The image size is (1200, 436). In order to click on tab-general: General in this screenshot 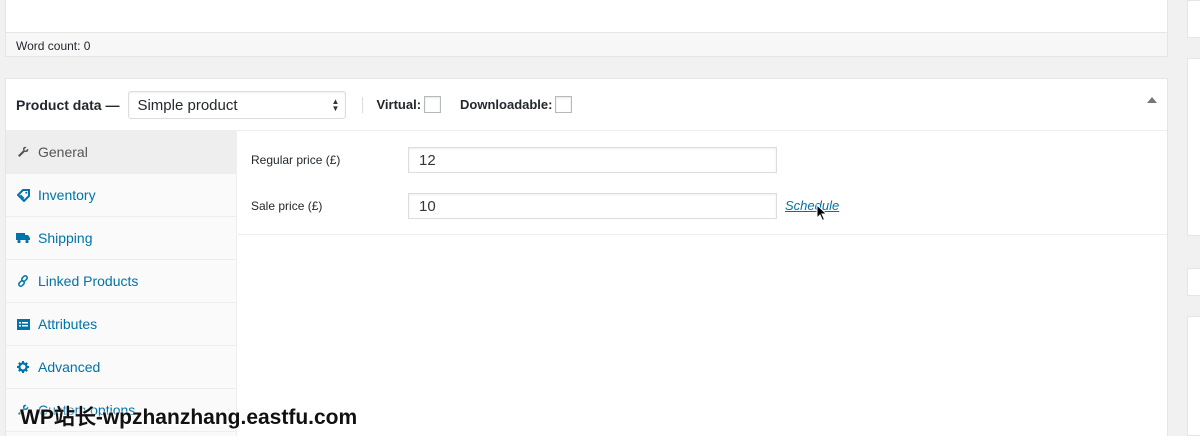, I will do `click(121, 152)`.